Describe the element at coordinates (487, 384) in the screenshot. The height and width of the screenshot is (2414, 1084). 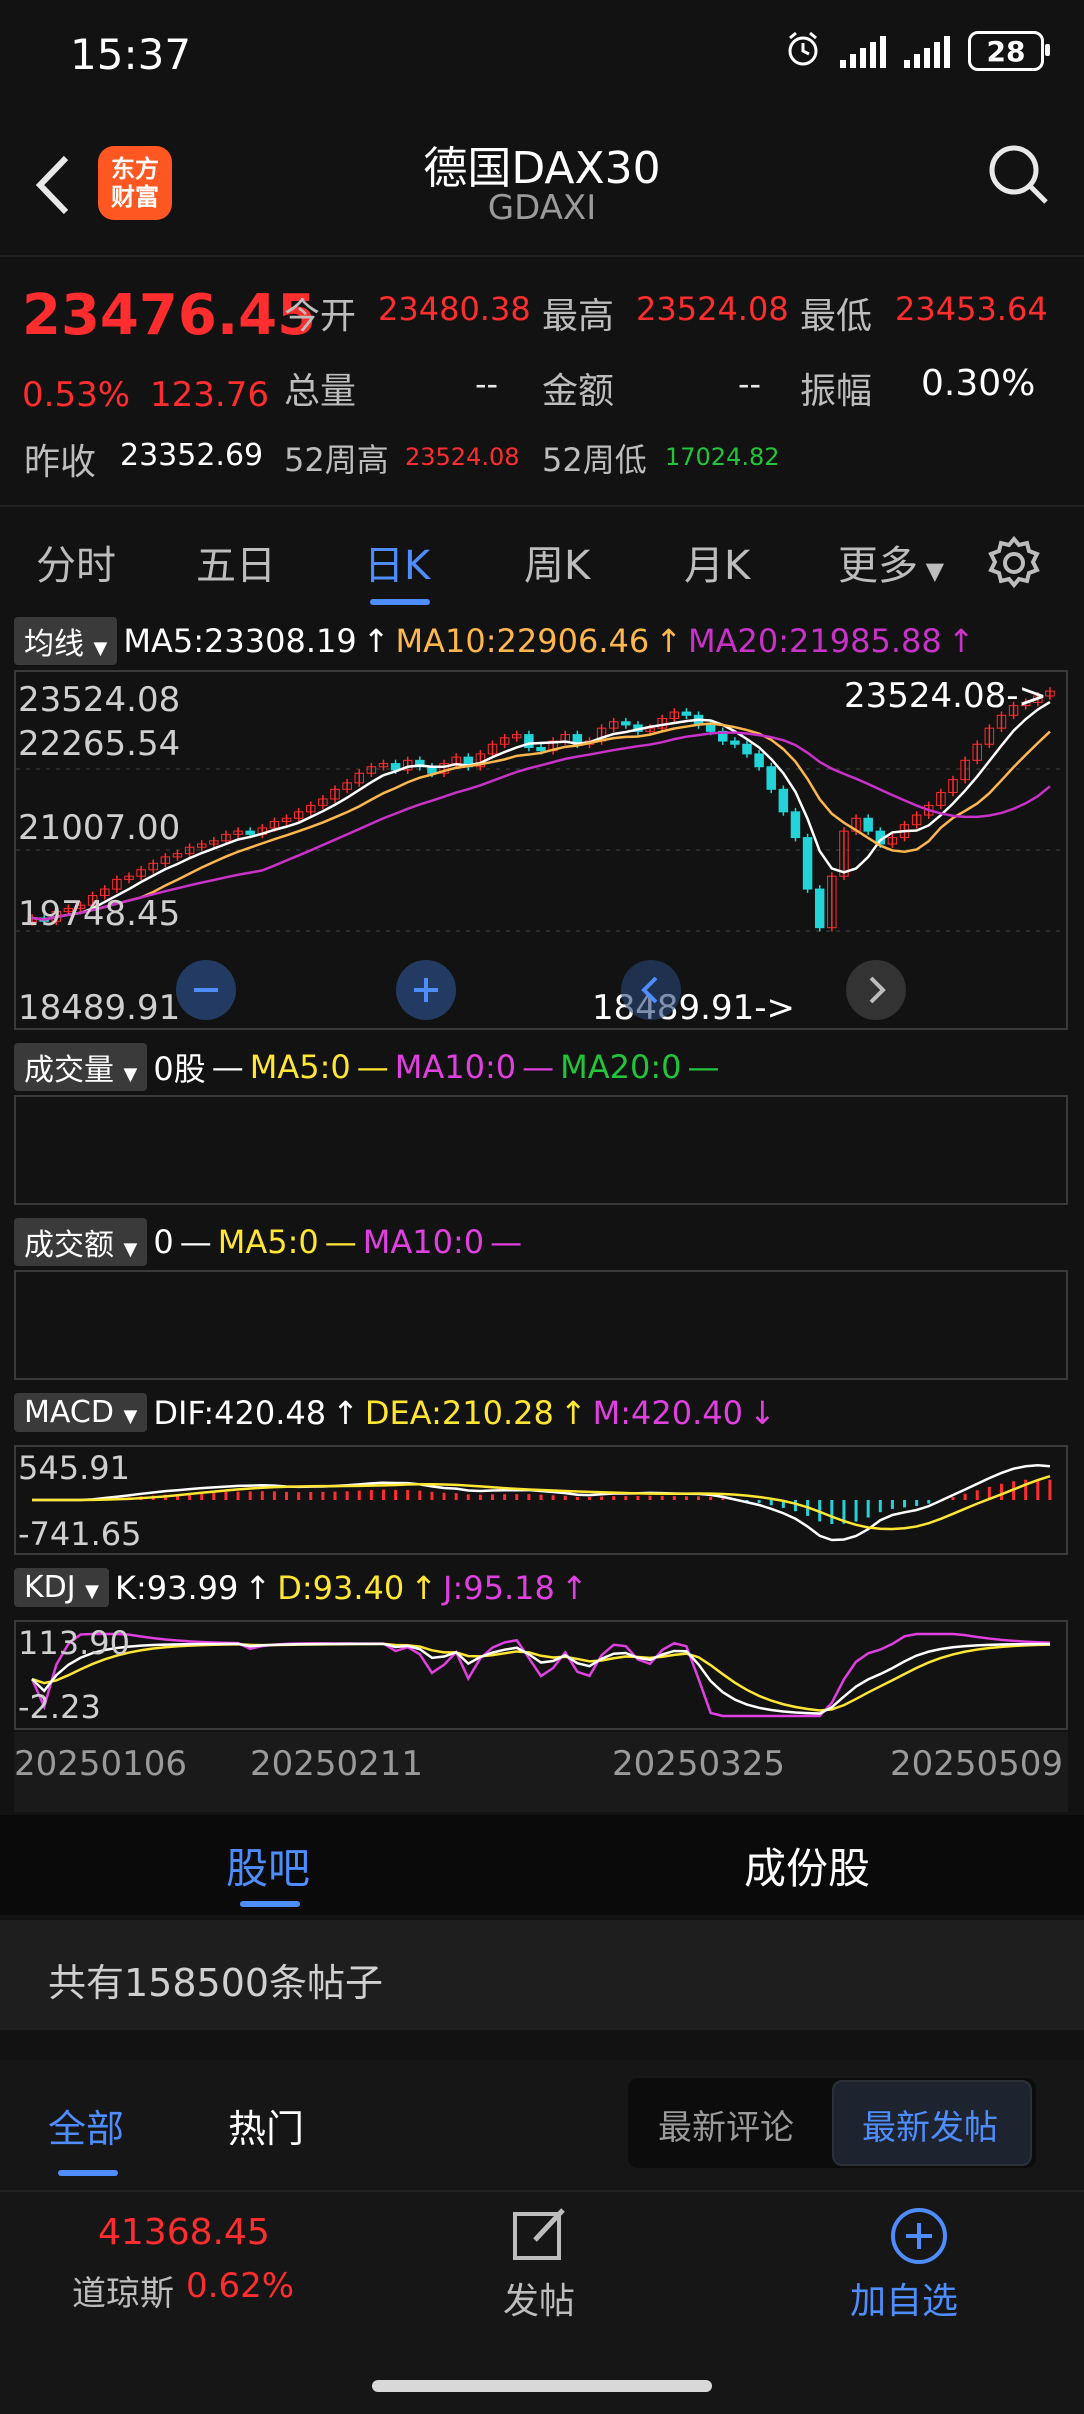
I see `volume-value: --` at that location.